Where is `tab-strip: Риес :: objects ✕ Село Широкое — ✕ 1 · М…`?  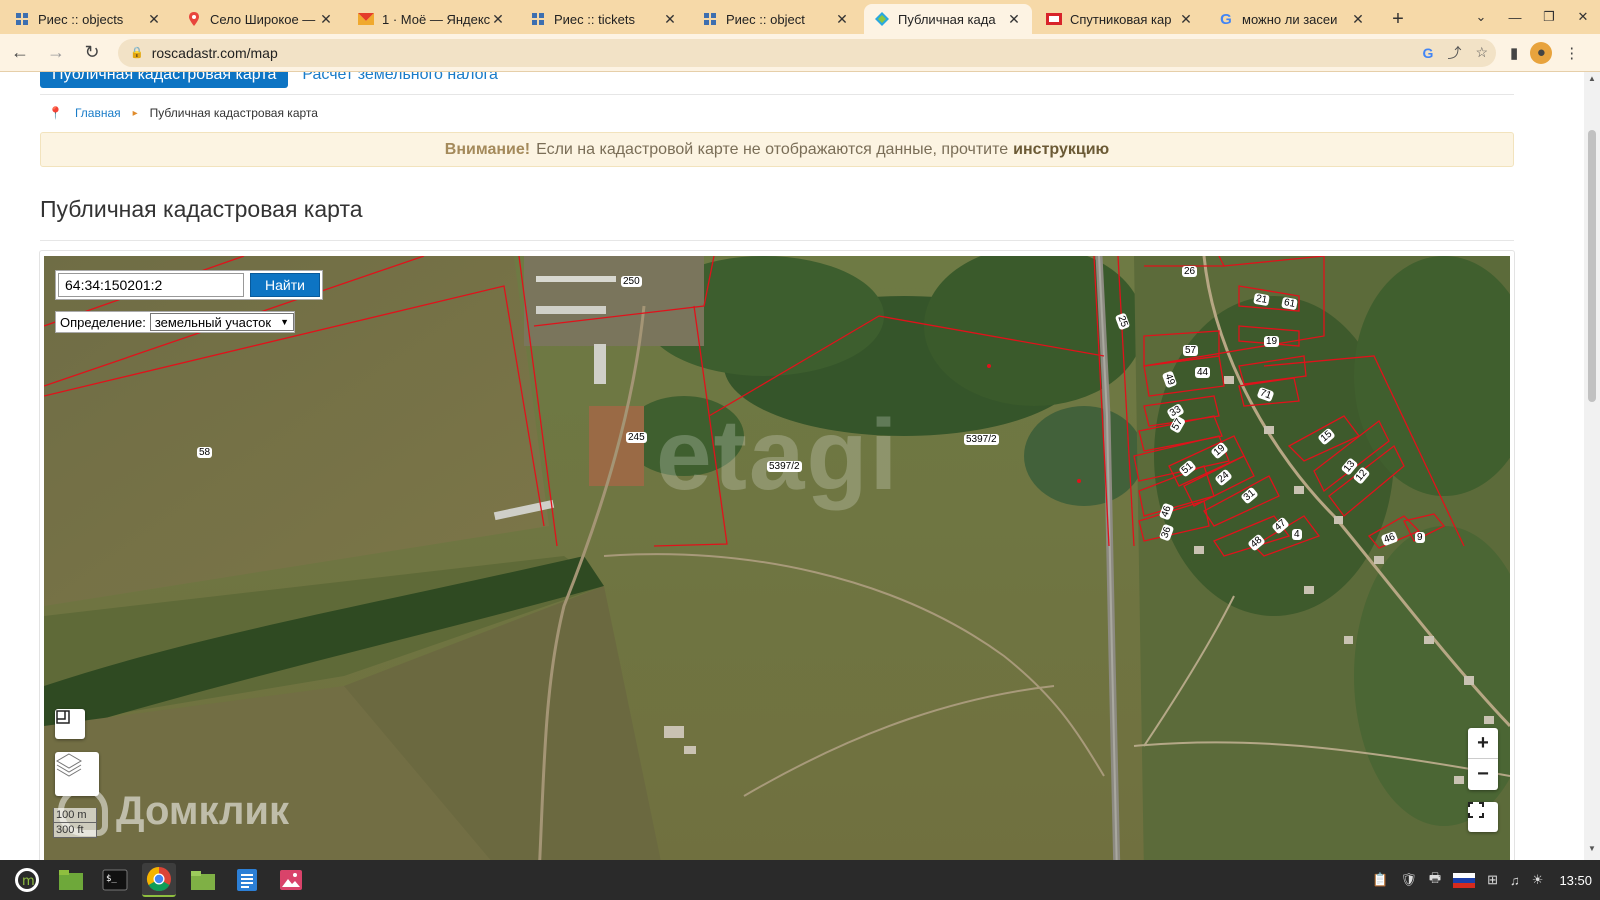 tab-strip: Риес :: objects ✕ Село Широкое — ✕ 1 · М… is located at coordinates (800, 17).